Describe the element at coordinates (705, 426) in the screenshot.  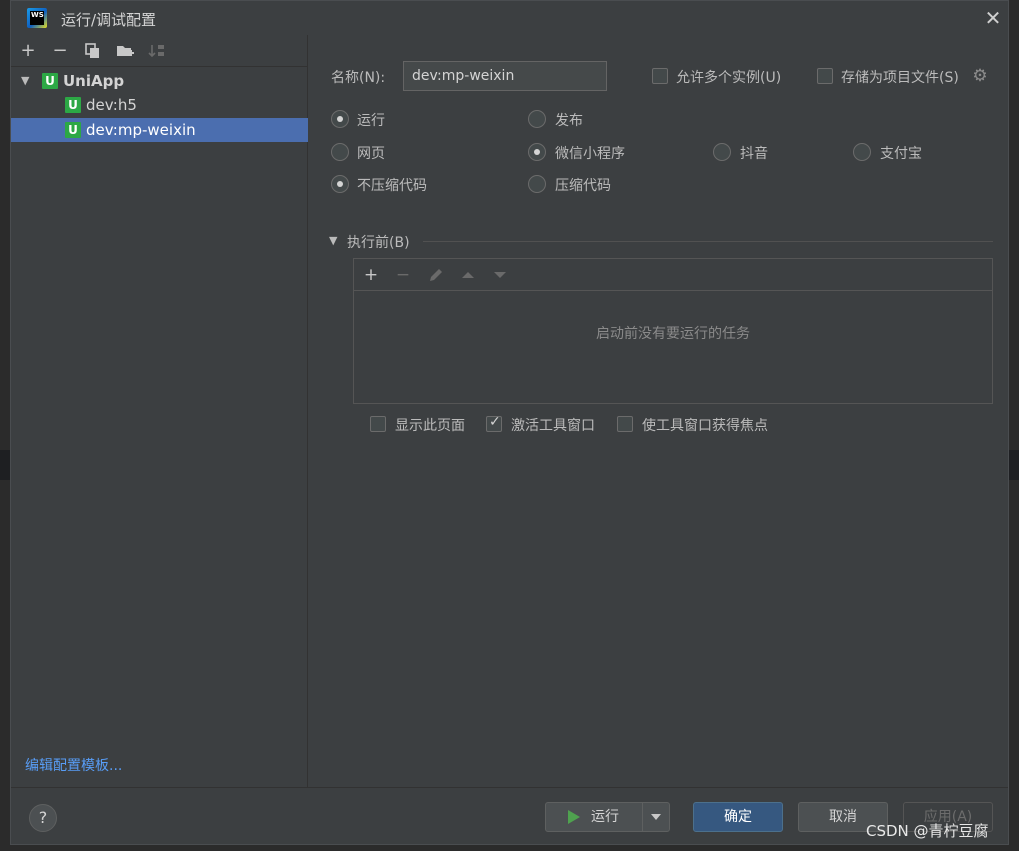
I see `focus-tool-window-label: 使工具窗口获得焦点` at that location.